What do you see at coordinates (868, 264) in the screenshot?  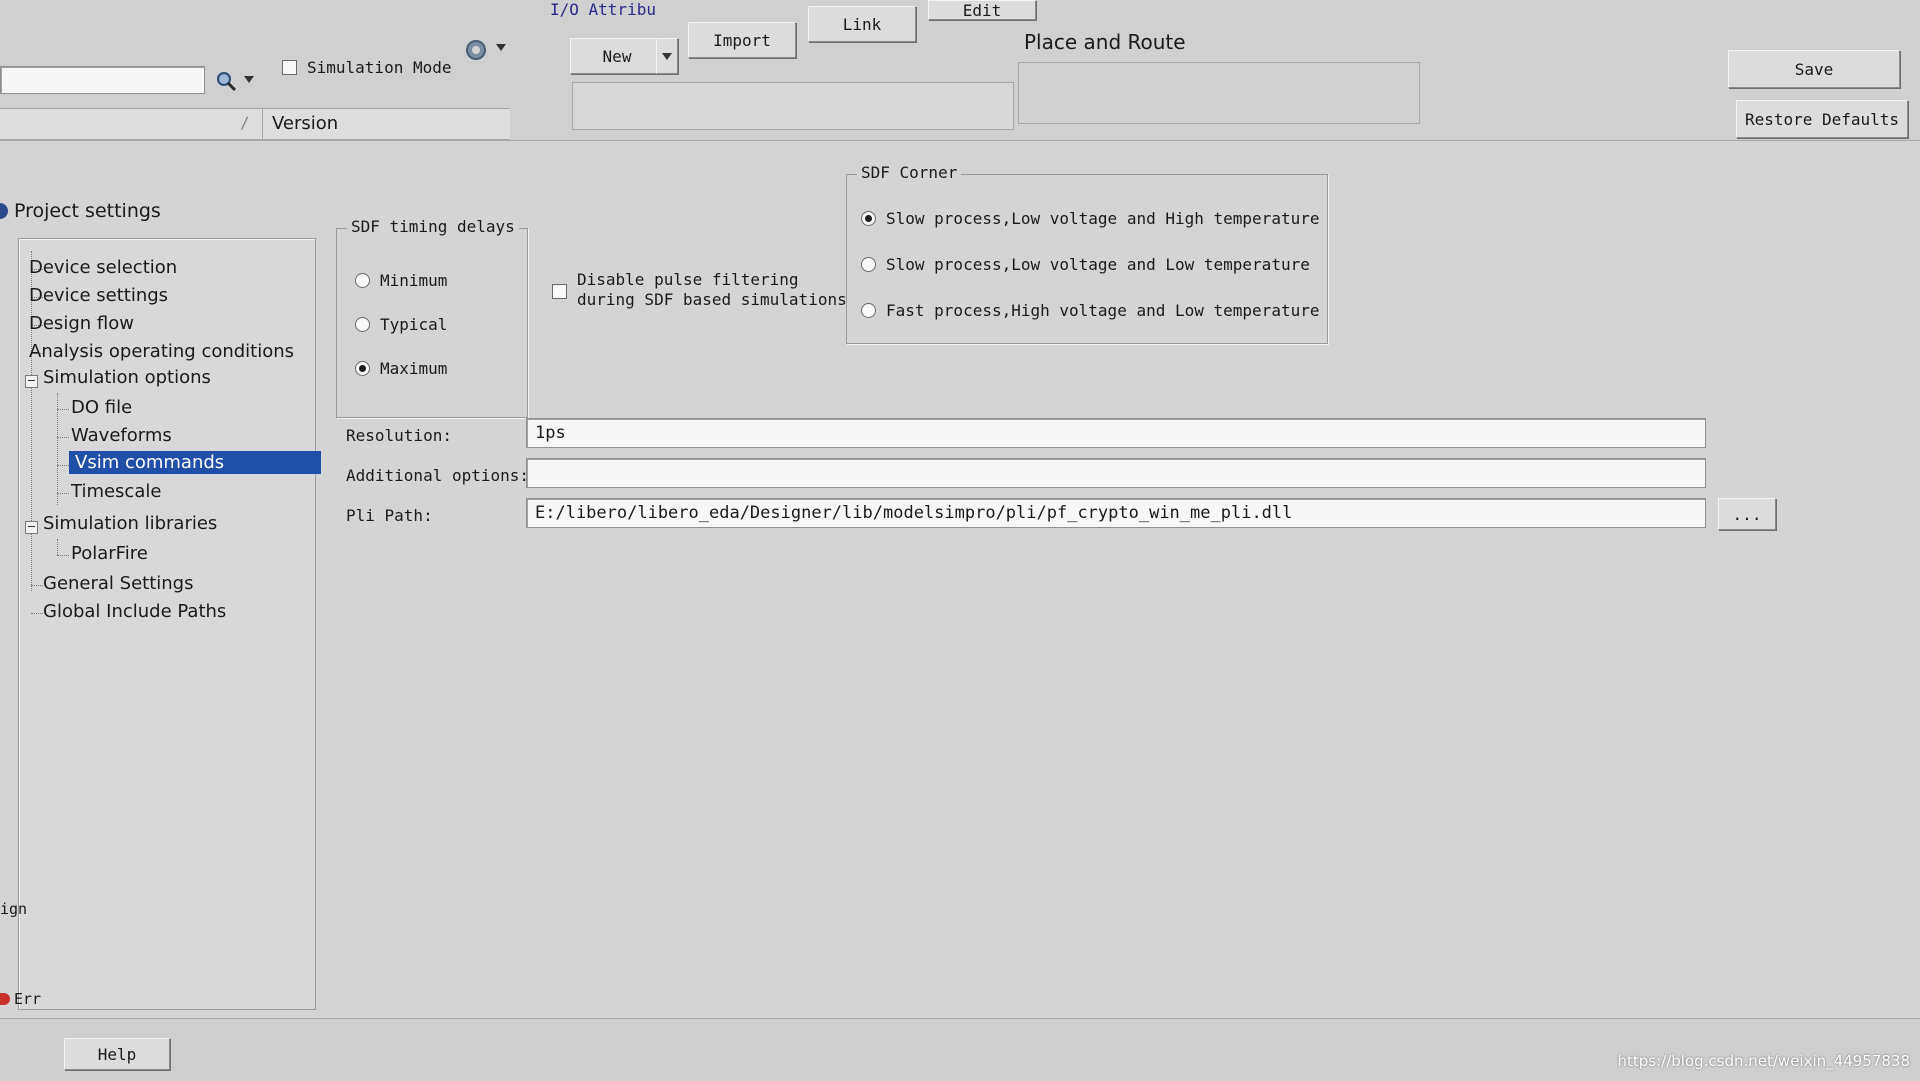 I see `slow-low-temp-radio-button` at bounding box center [868, 264].